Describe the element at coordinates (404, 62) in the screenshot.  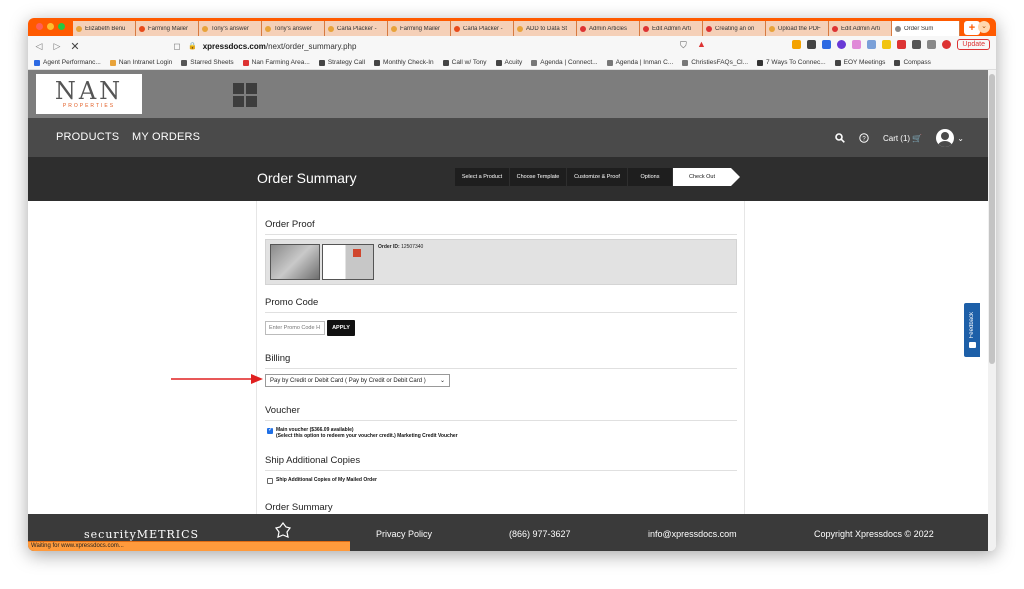
I see `bookmark-item: Monthly Check-In` at that location.